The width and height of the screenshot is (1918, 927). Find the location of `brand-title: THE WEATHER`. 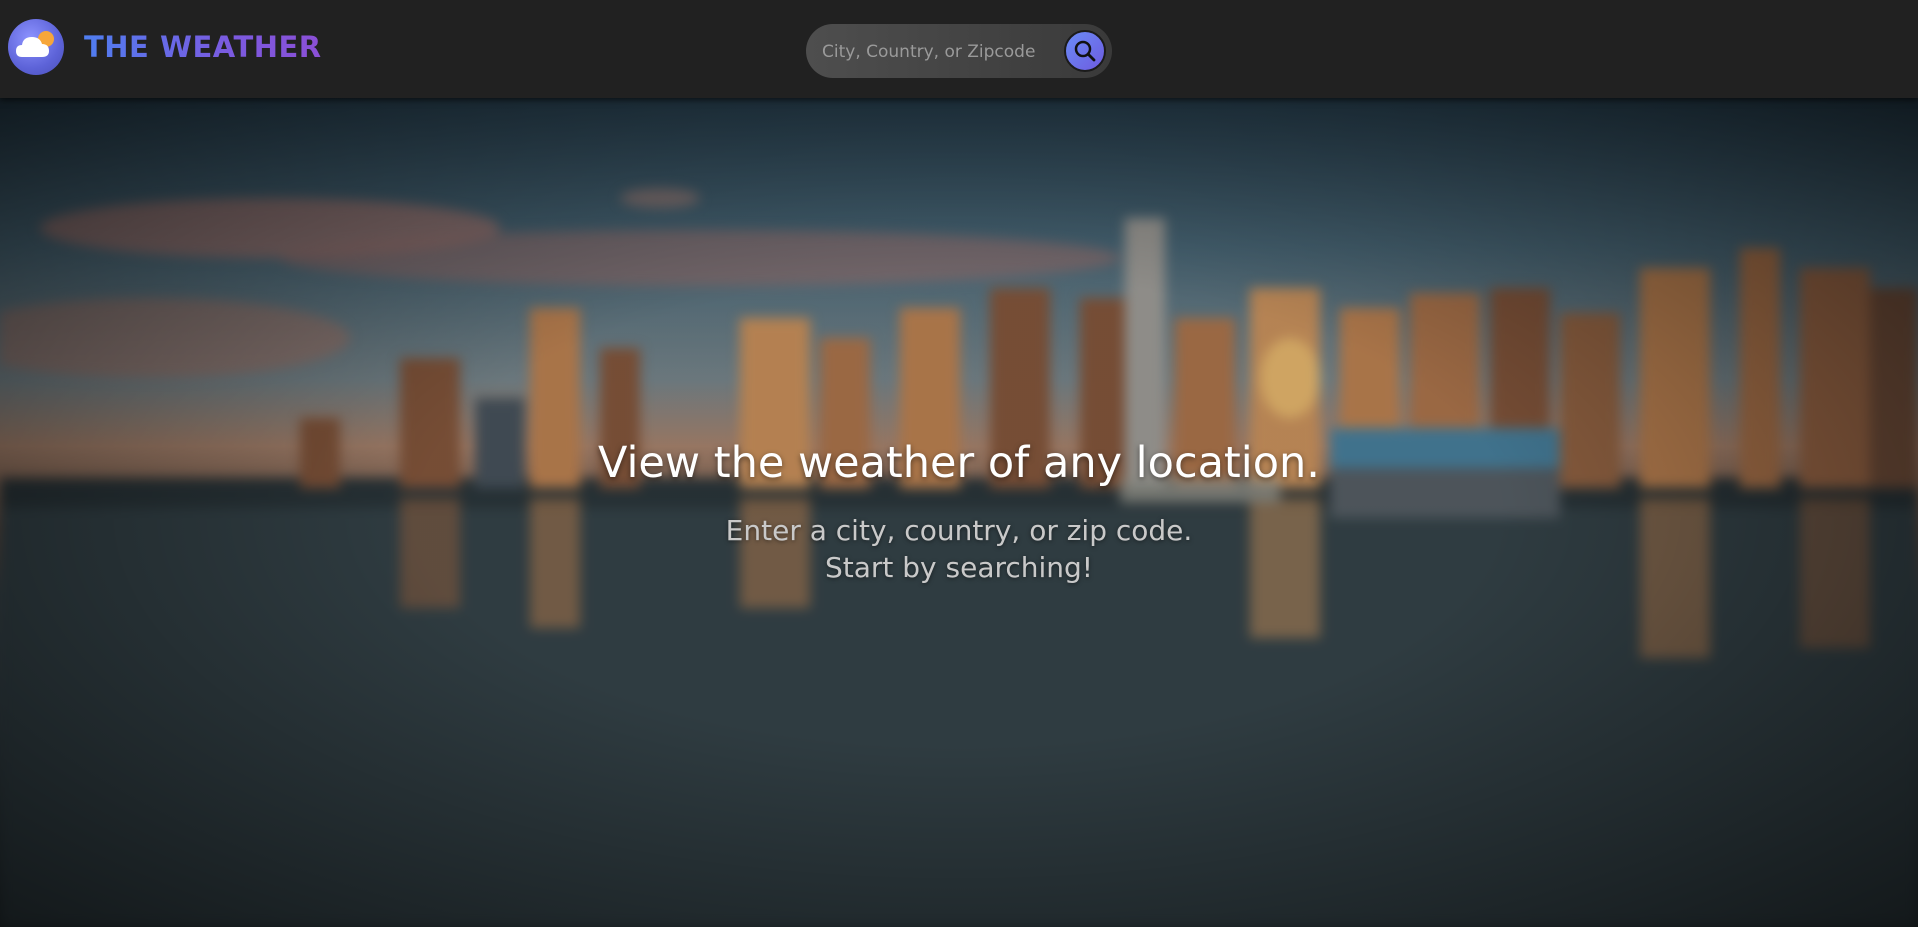

brand-title: THE WEATHER is located at coordinates (203, 47).